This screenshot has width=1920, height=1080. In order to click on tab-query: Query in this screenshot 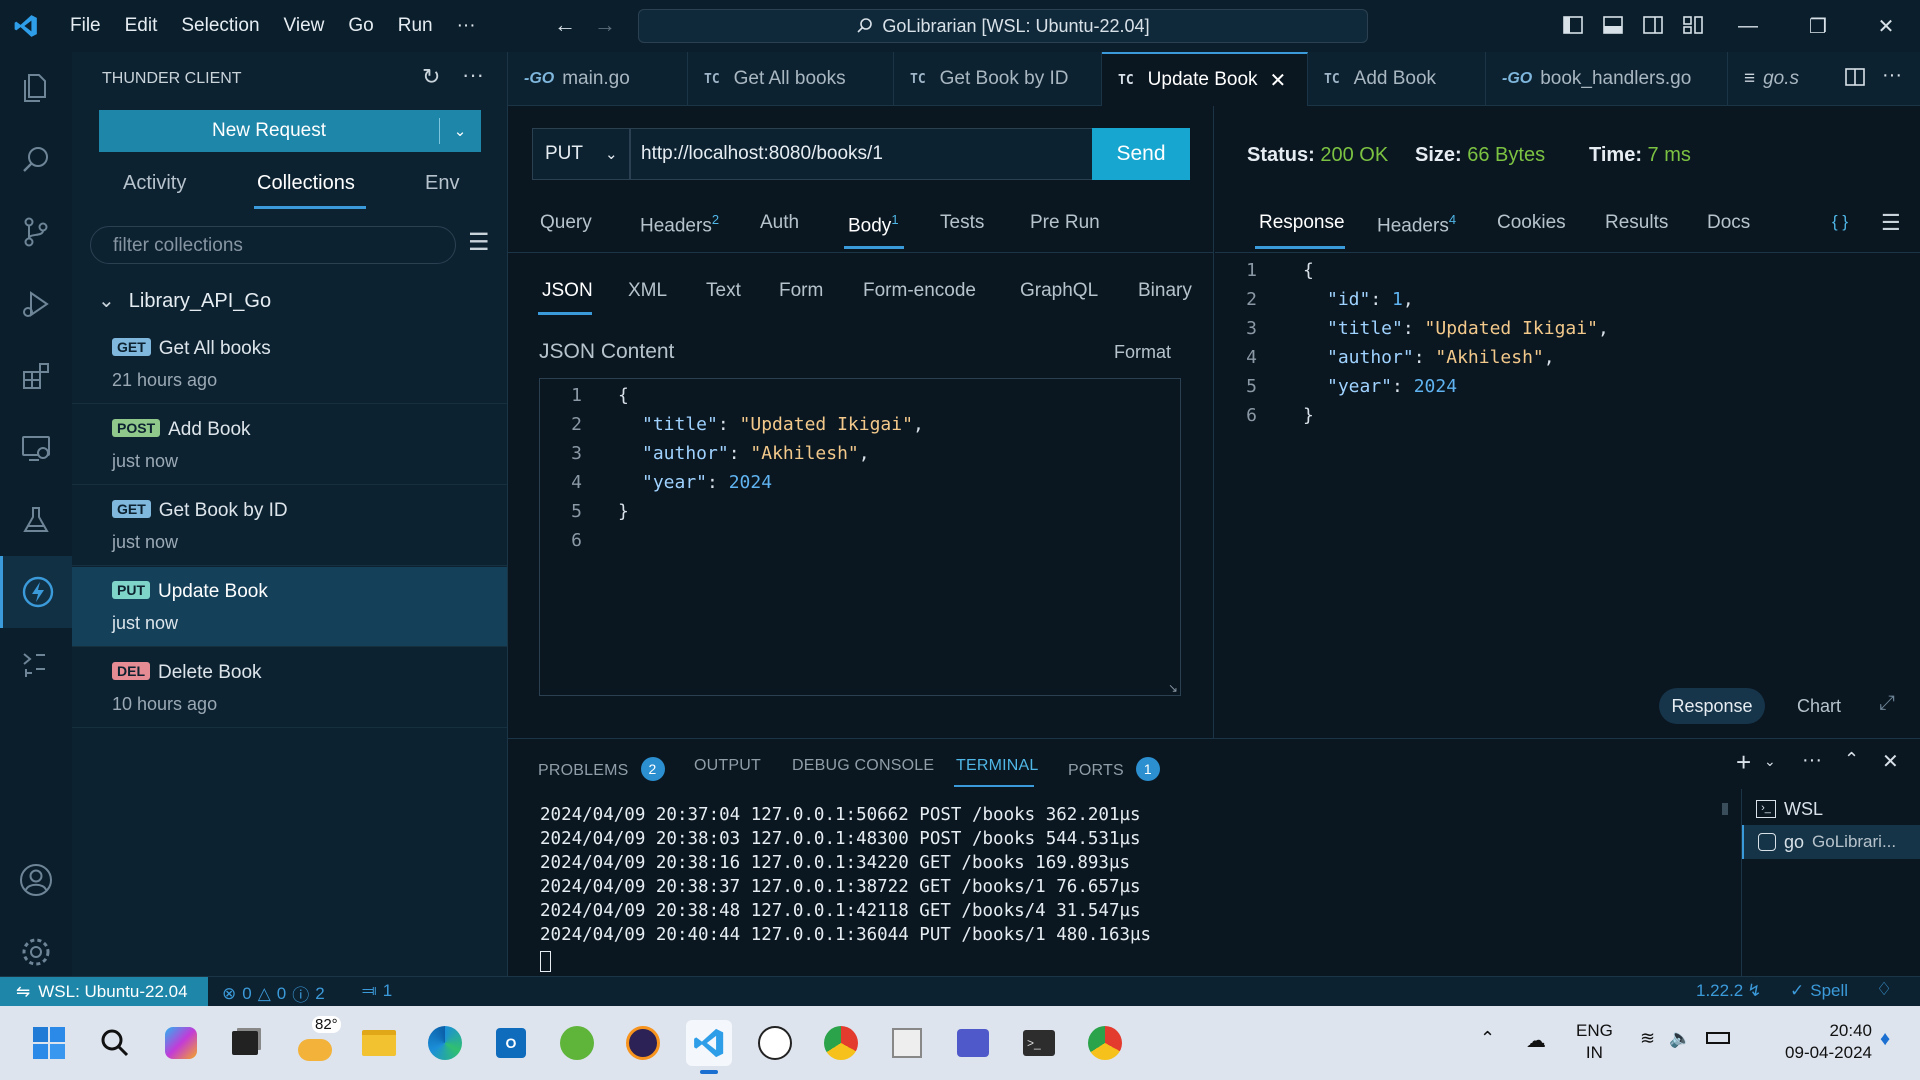, I will do `click(566, 223)`.